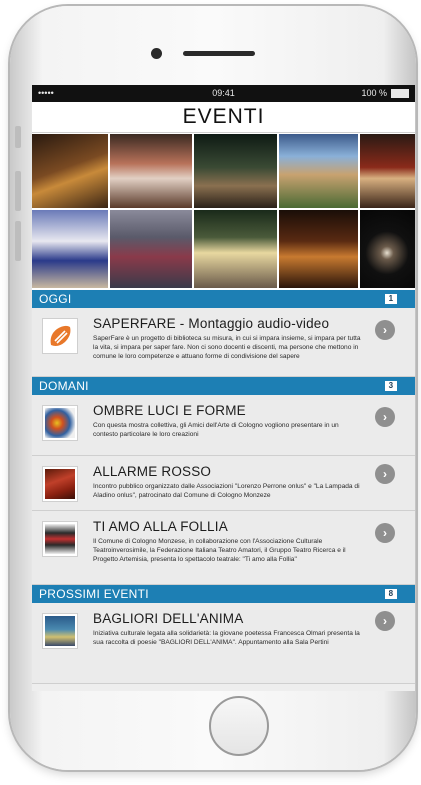  I want to click on status-time: 09:41, so click(223, 93).